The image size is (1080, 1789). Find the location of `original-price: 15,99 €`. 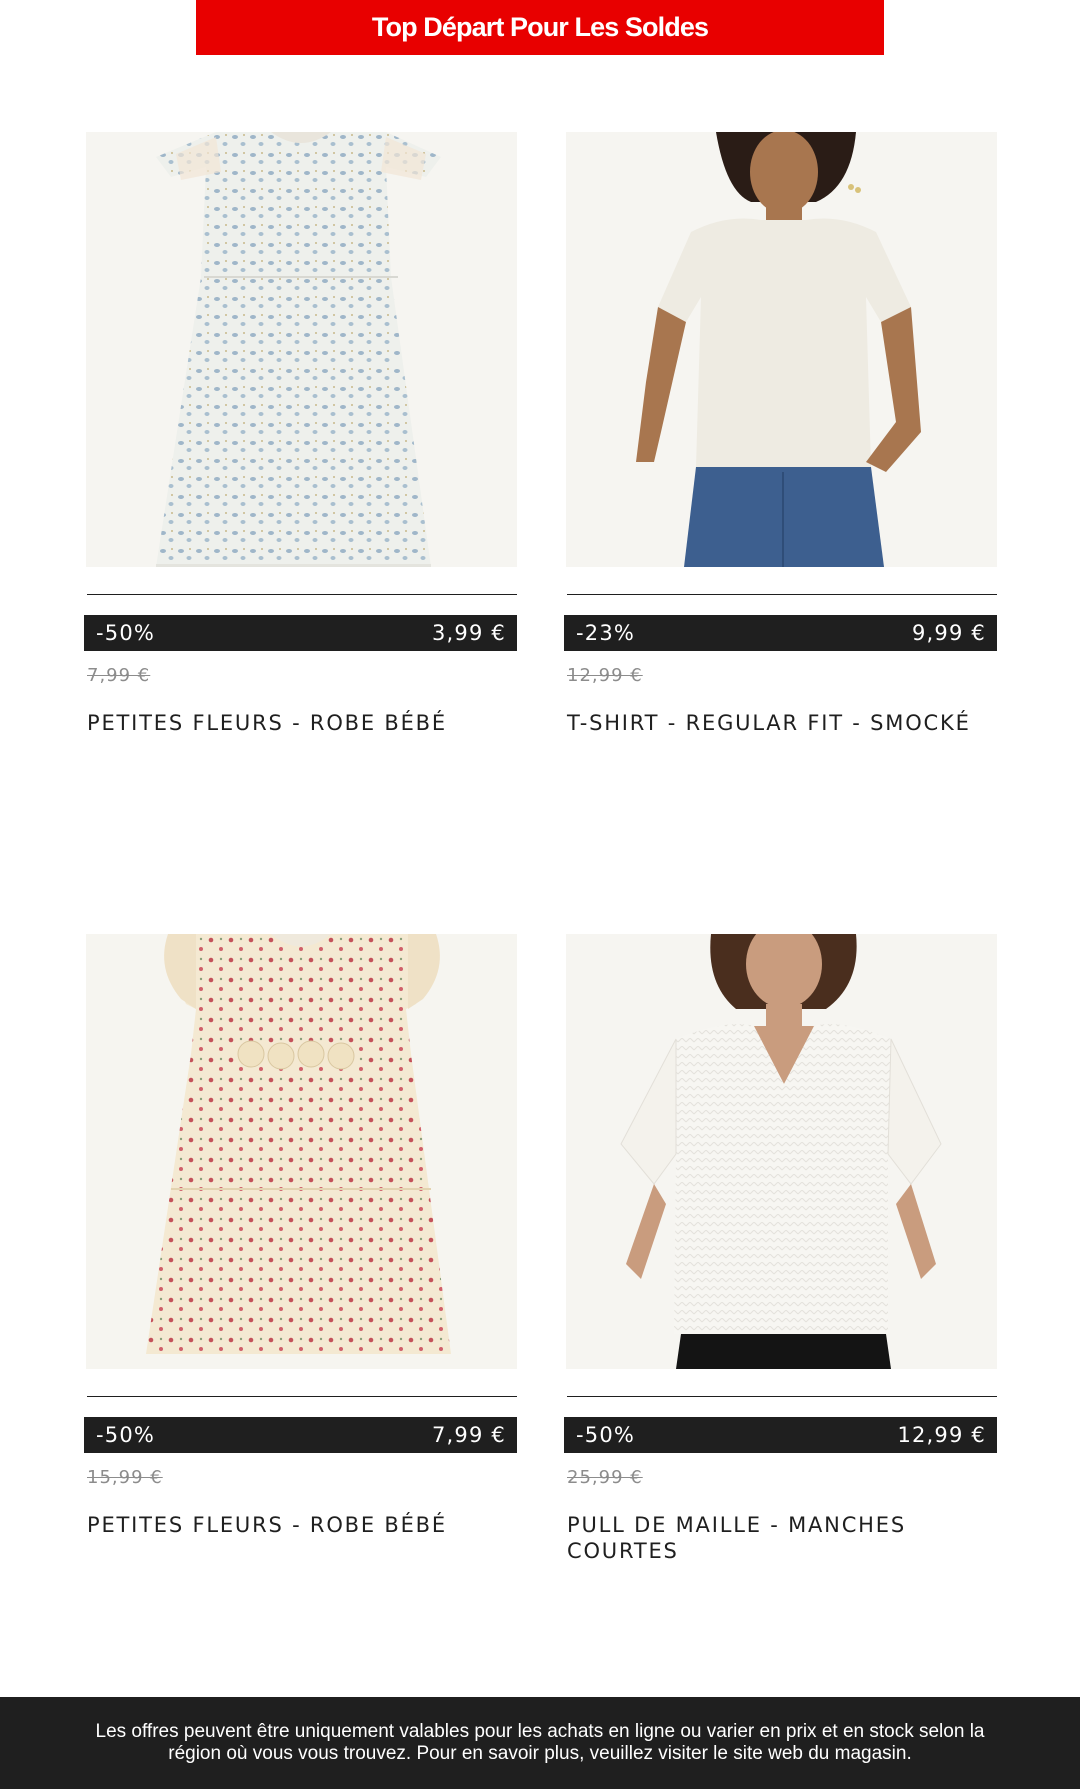

original-price: 15,99 € is located at coordinates (125, 1477).